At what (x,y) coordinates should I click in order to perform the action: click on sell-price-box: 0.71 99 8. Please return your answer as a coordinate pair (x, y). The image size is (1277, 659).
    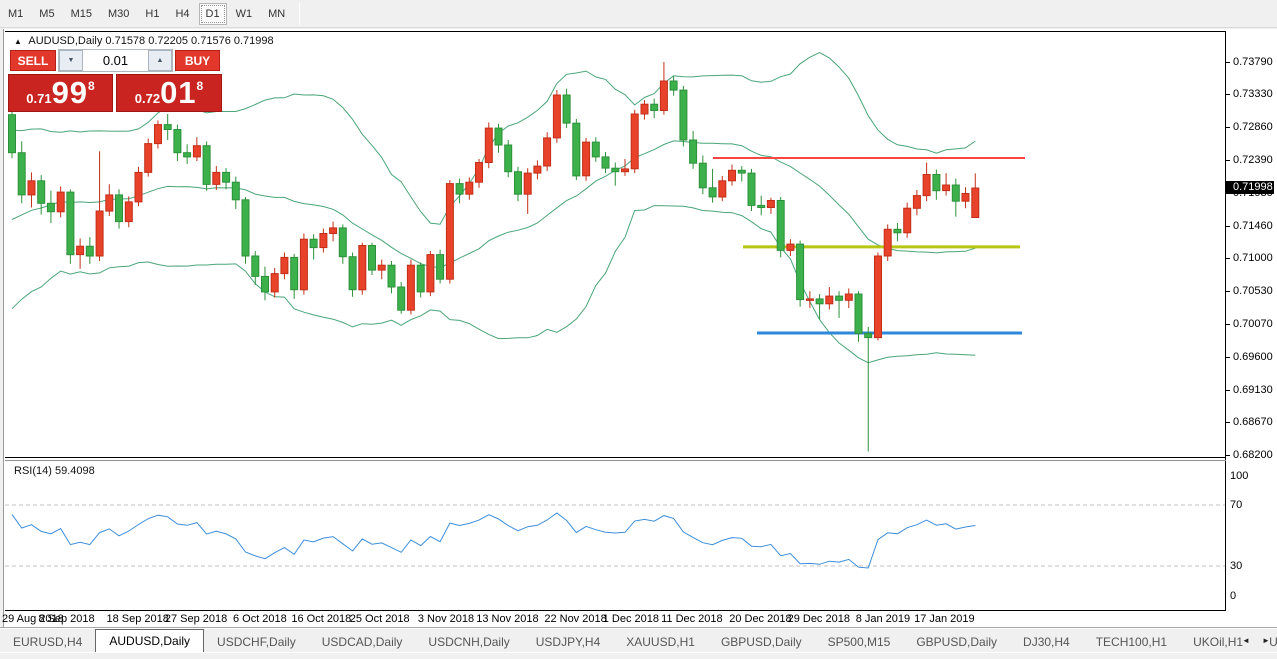
    Looking at the image, I should click on (60, 93).